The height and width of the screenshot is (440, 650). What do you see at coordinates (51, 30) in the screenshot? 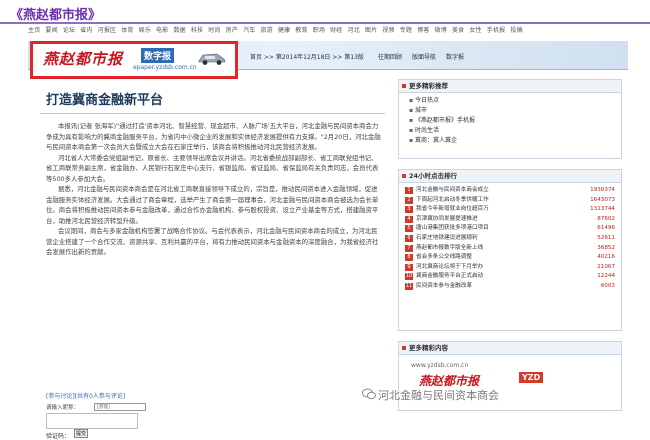
I see `nav-item: 要闻` at bounding box center [51, 30].